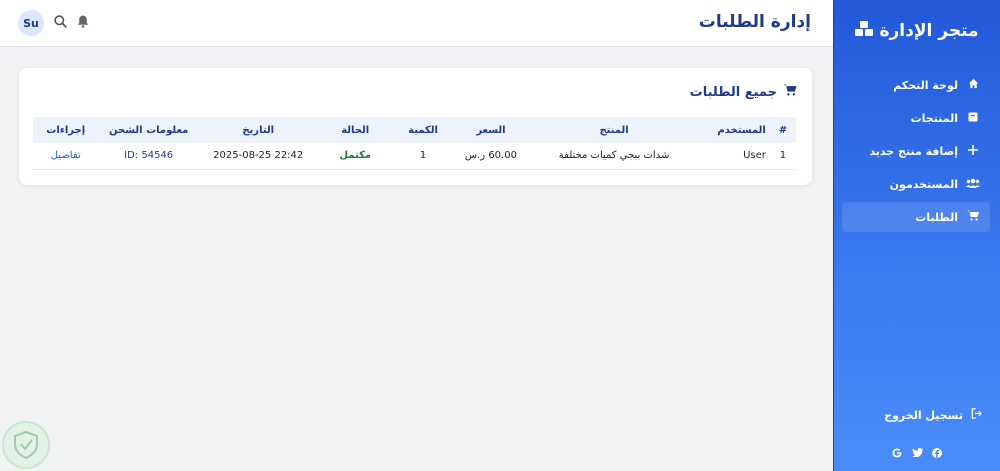  What do you see at coordinates (783, 156) in the screenshot?
I see `cell-index: 1` at bounding box center [783, 156].